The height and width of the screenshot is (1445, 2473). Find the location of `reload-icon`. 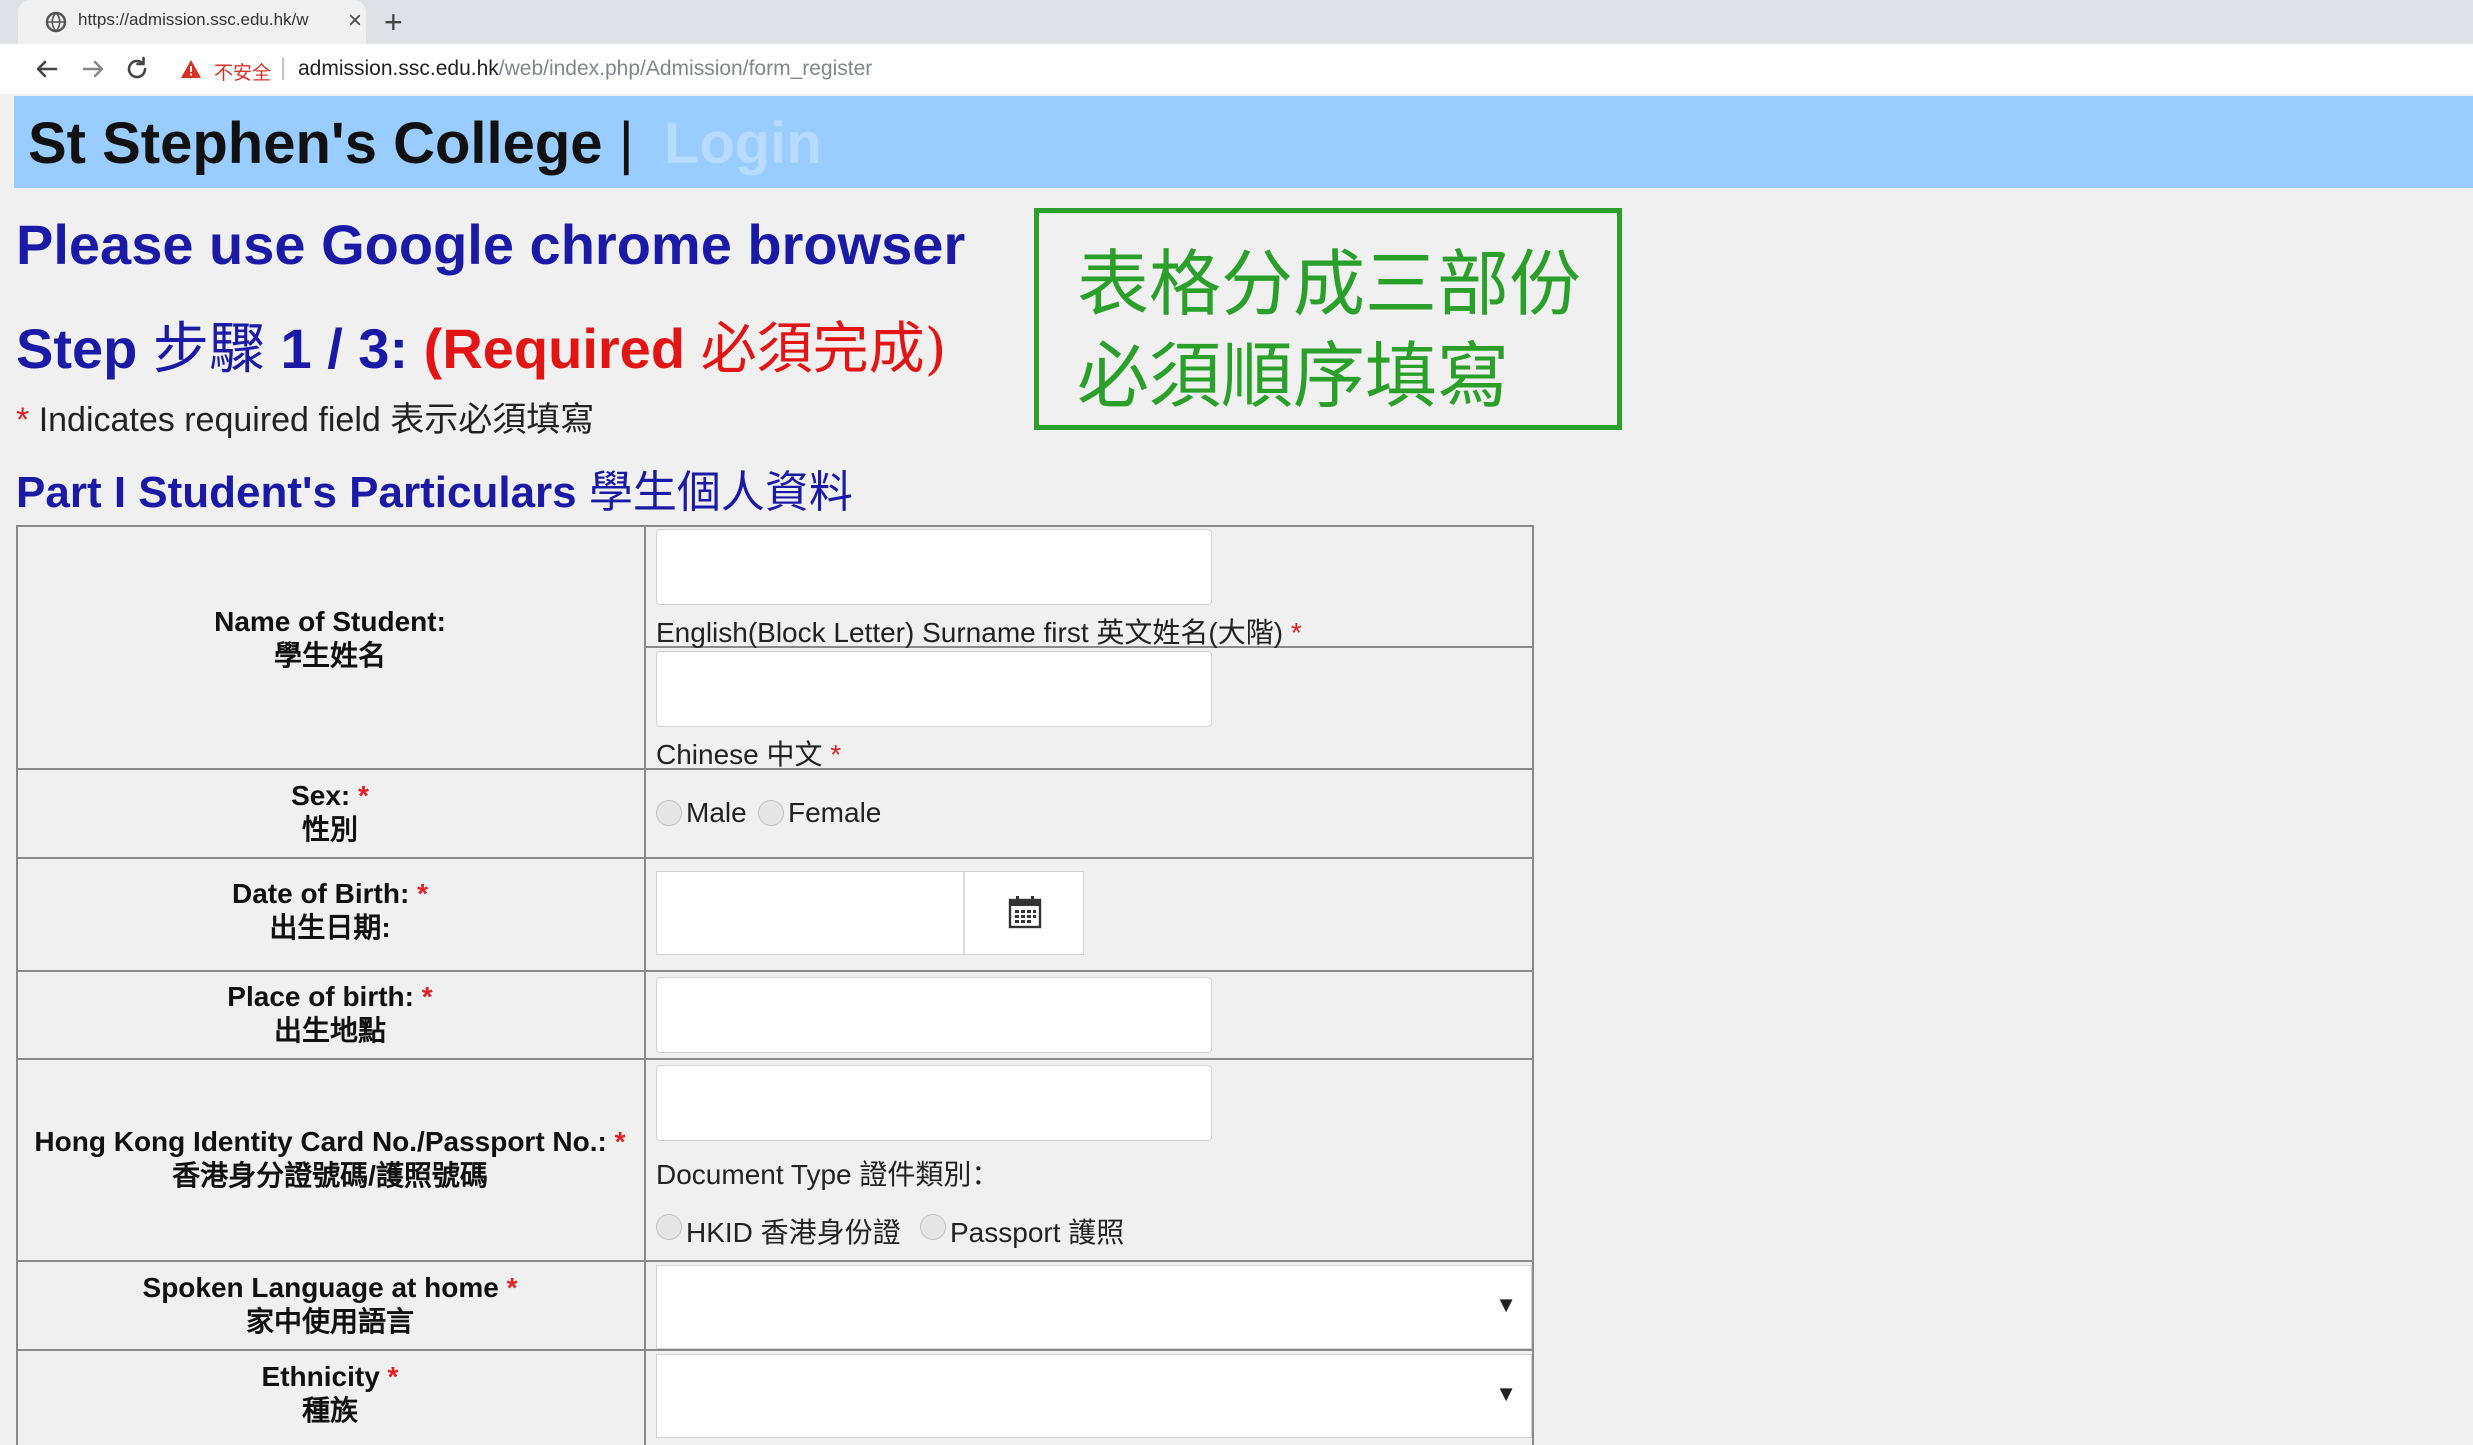

reload-icon is located at coordinates (137, 69).